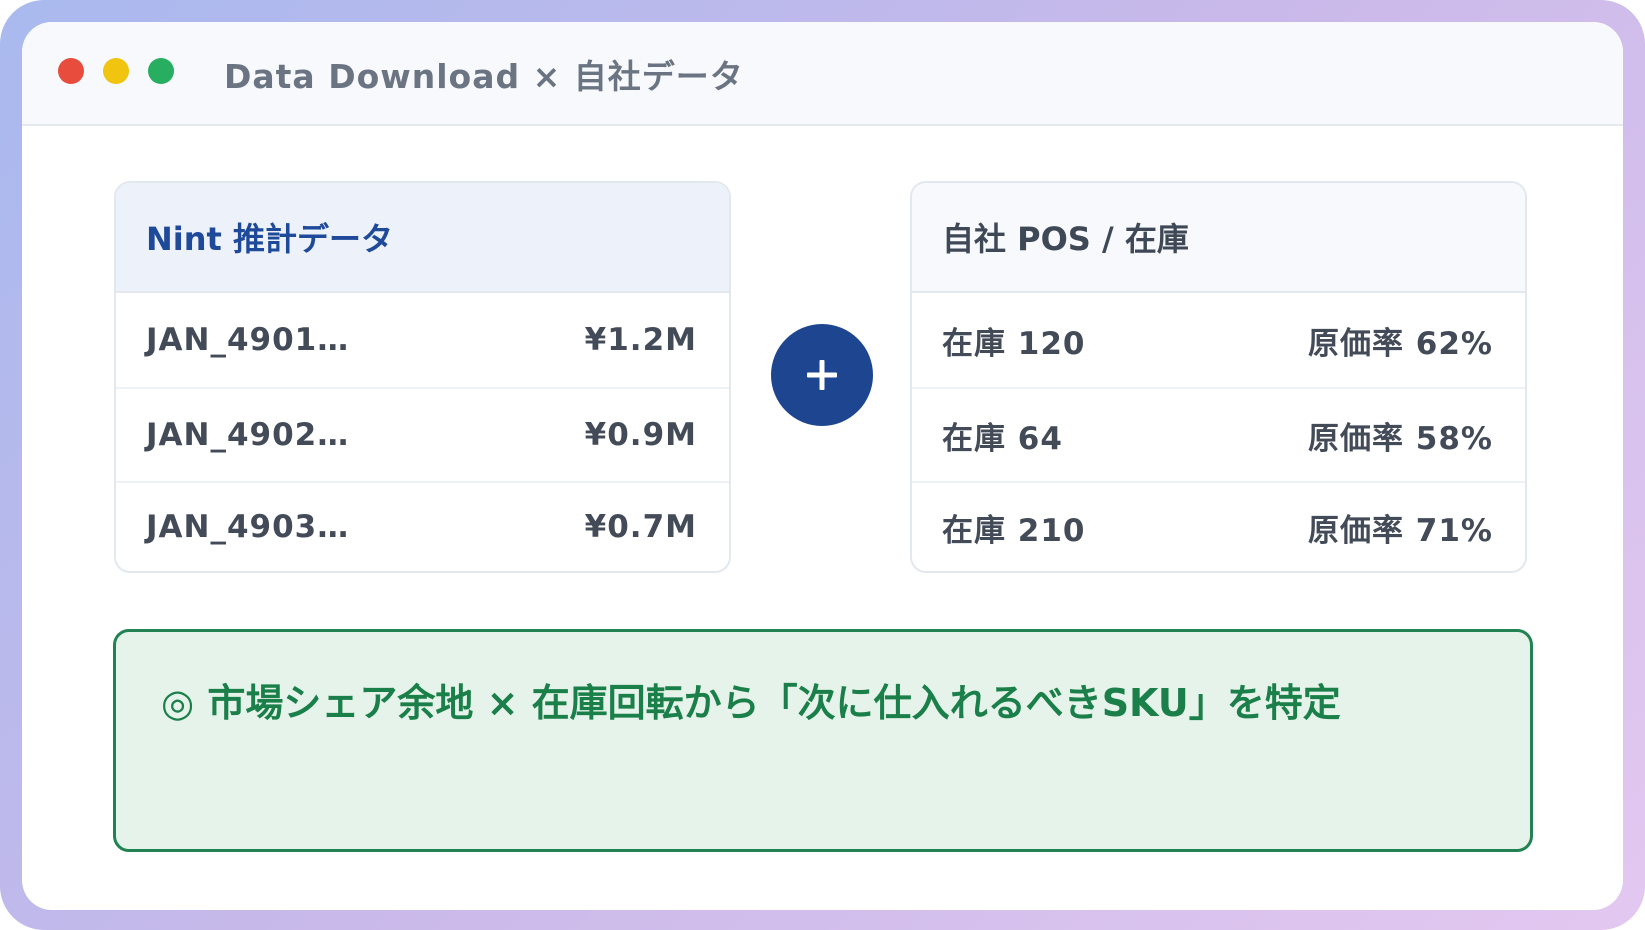  I want to click on insight-text: ◎ 市場シェア余地 × 在庫回転から「次に仕入れるべきSKU」を特定, so click(751, 703).